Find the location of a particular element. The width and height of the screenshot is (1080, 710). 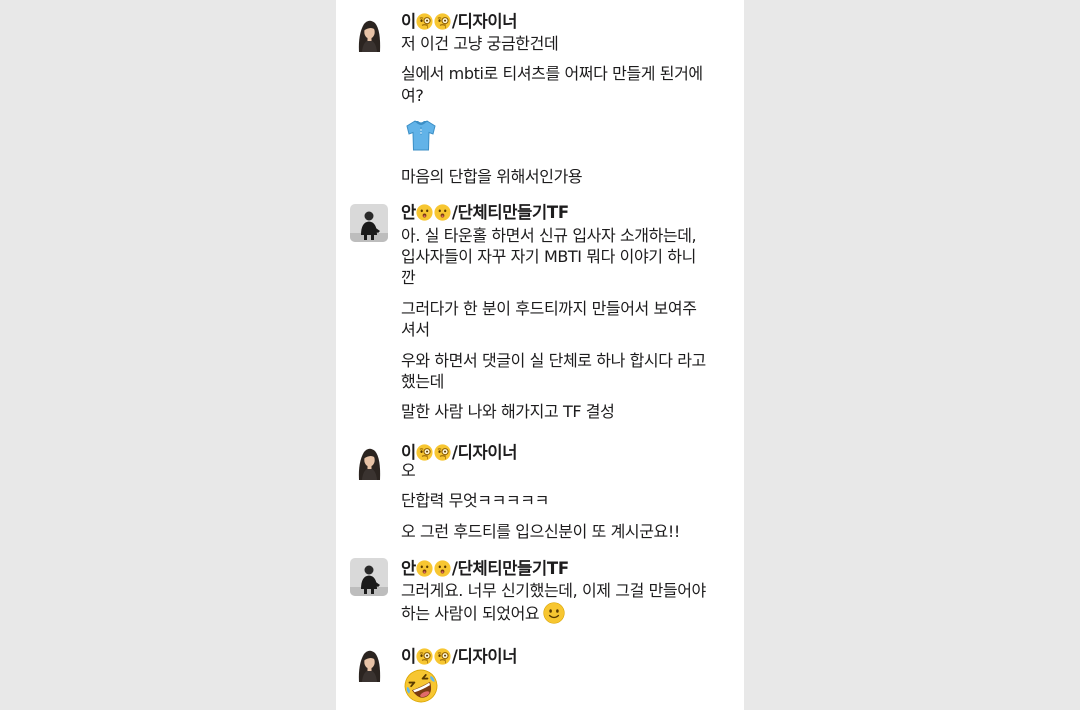

message-text: 말한 사람 나와 해가지고 TF 결성 is located at coordinates (508, 411).